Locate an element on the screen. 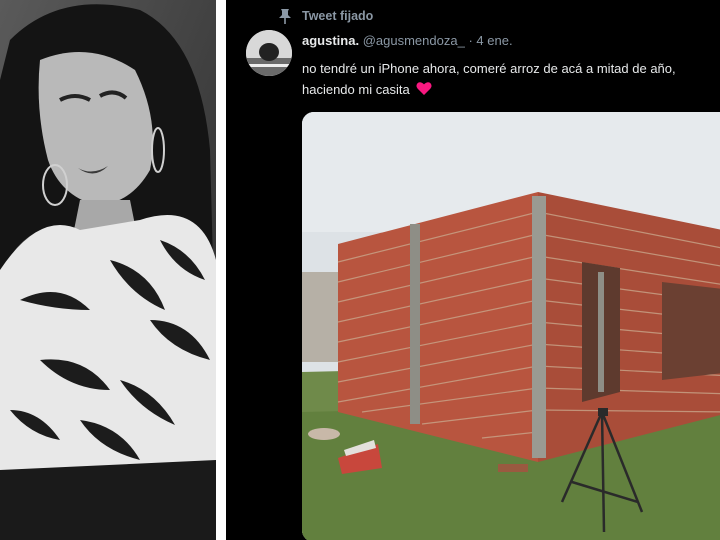 The image size is (720, 540). tweet-text-line2: haciendo mi casita is located at coordinates (356, 89).